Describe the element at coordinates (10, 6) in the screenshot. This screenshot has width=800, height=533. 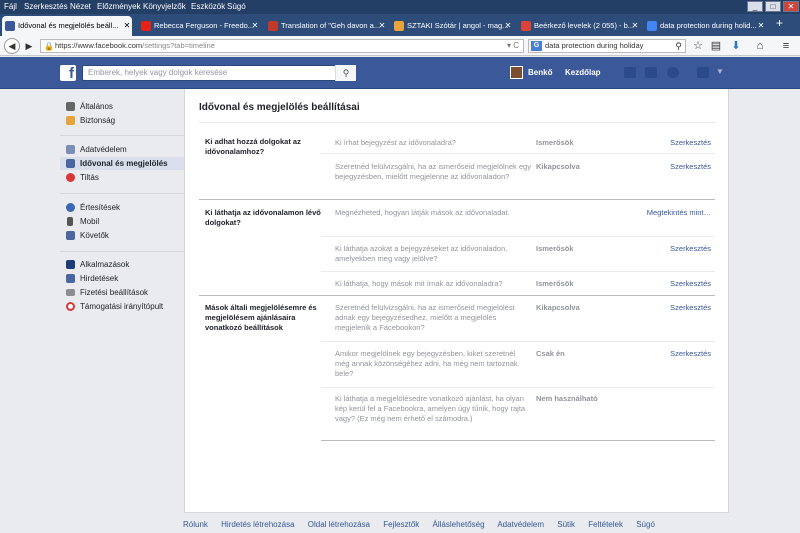
I see `menu-file: Fájl` at that location.